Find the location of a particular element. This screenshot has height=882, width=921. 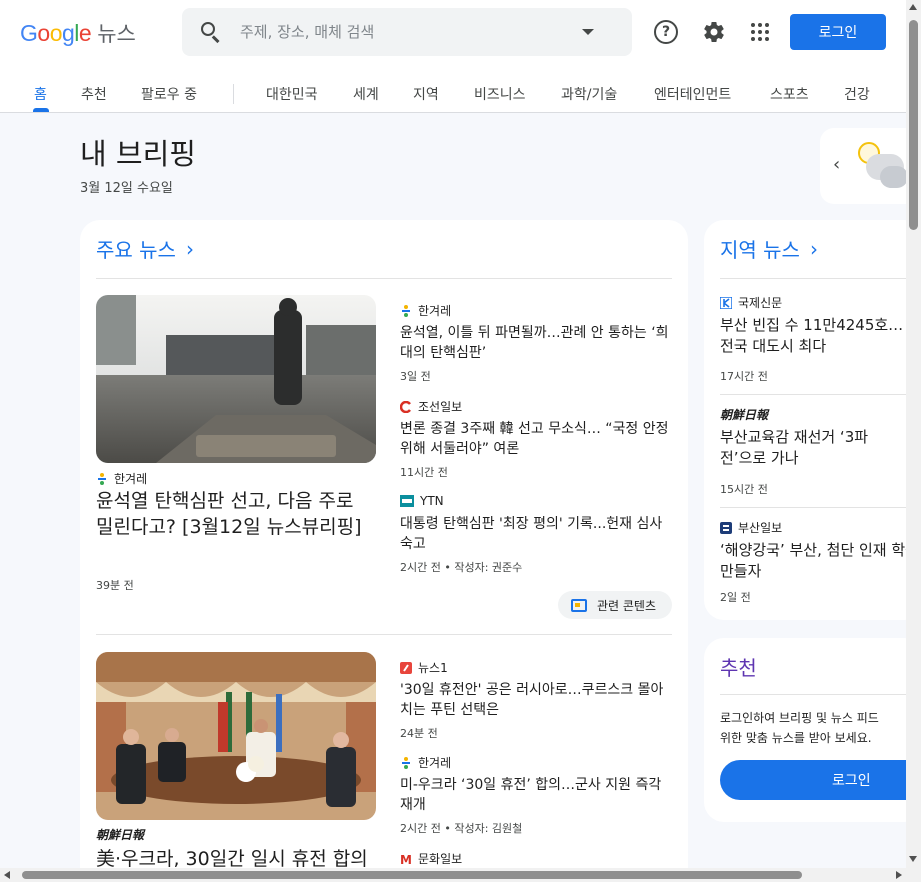

local-story-headline: ‘해양강국’ 부산, 첨단 인재 학원 만들자 is located at coordinates (820, 561).